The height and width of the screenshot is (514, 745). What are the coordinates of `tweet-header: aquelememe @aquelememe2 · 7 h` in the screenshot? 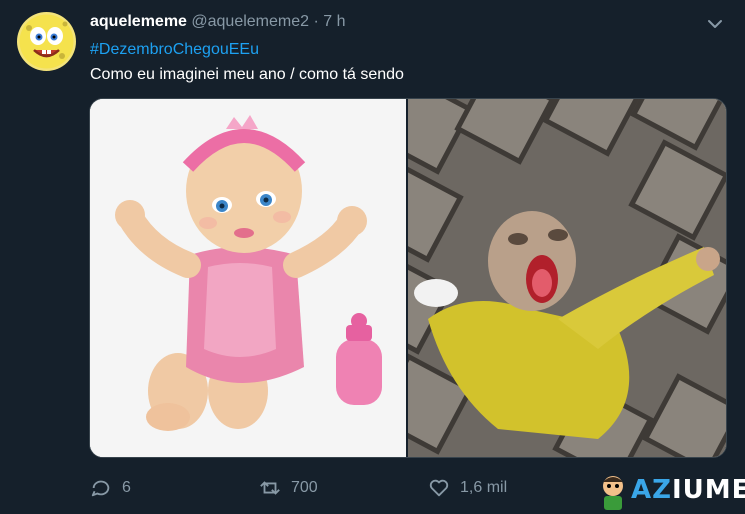 It's located at (218, 22).